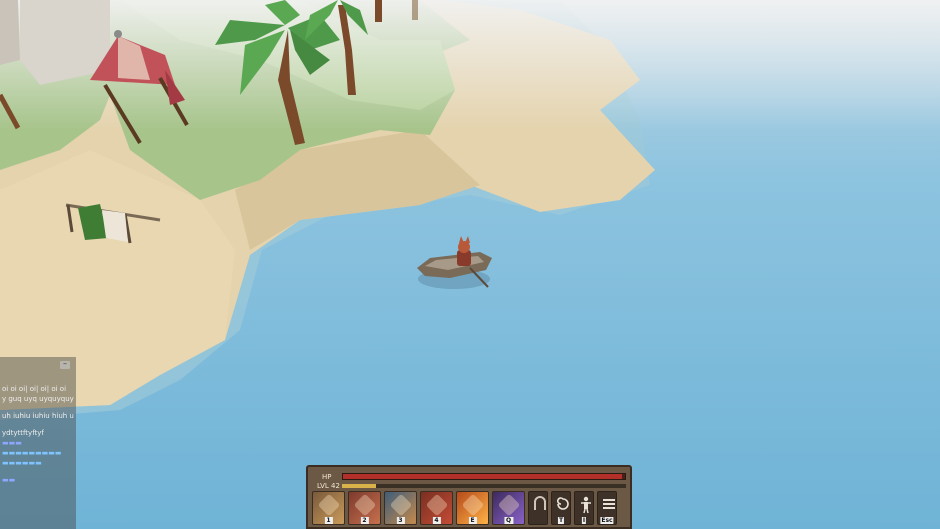 The image size is (940, 529). Describe the element at coordinates (328, 486) in the screenshot. I see `level-label: LVL 42` at that location.